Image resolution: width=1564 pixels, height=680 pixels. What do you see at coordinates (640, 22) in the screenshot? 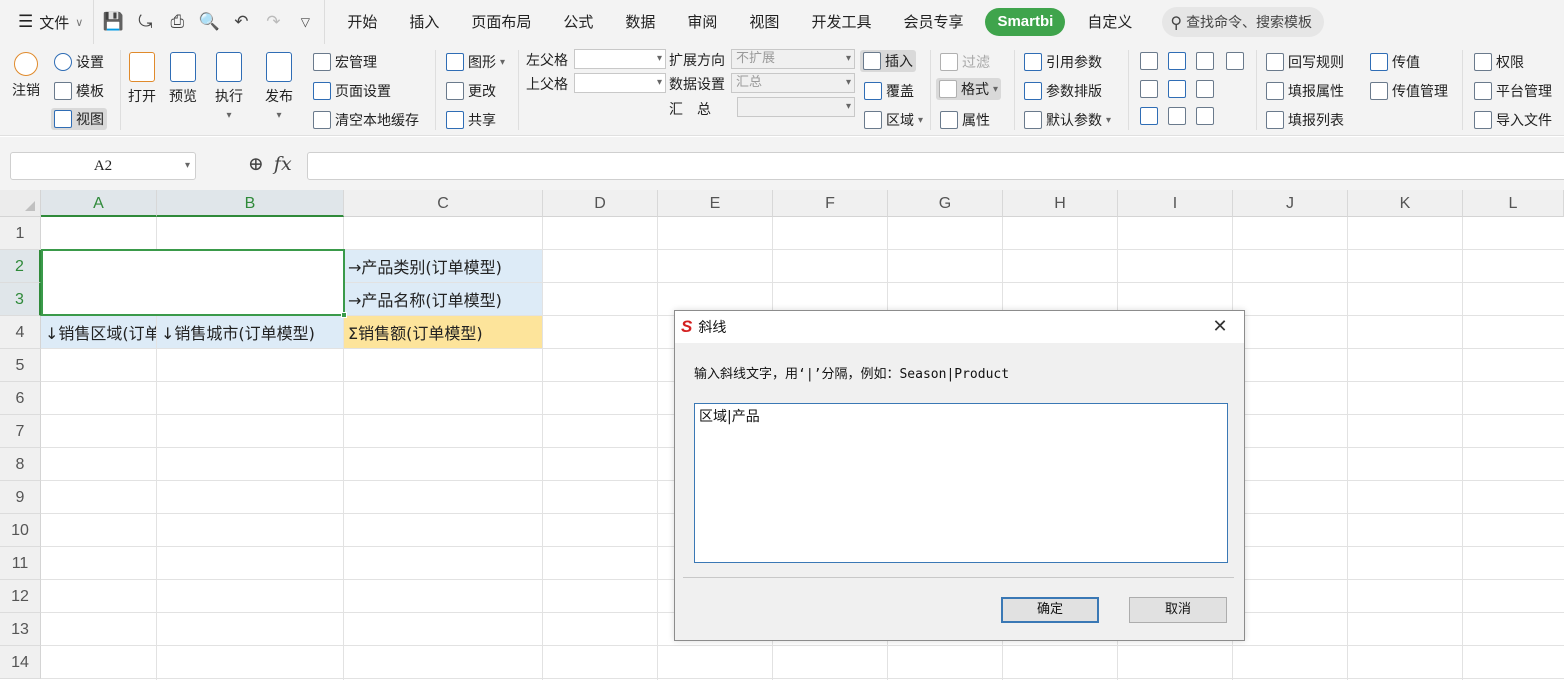
I see `tab-data: 数据` at bounding box center [640, 22].